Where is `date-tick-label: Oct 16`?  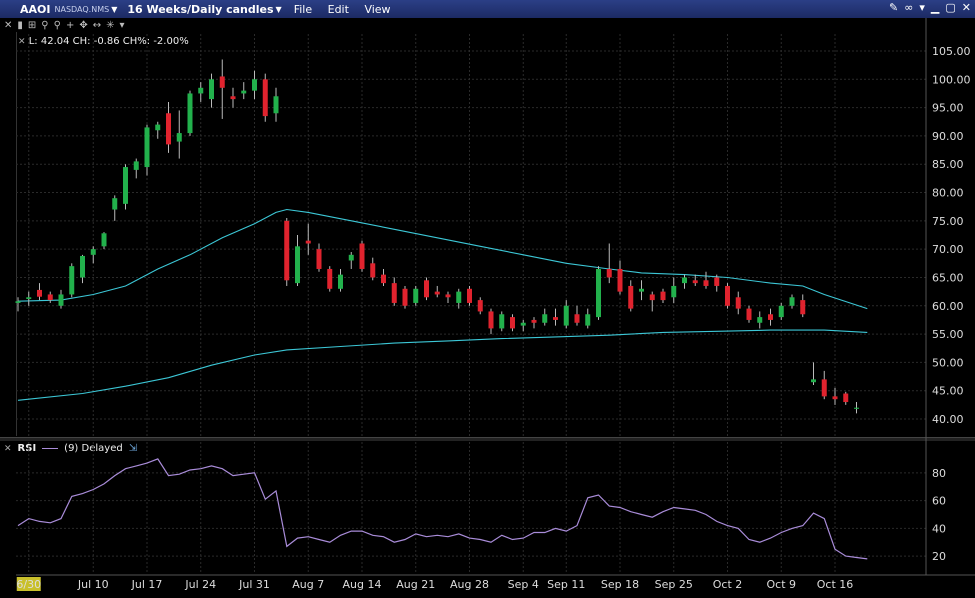 date-tick-label: Oct 16 is located at coordinates (835, 584).